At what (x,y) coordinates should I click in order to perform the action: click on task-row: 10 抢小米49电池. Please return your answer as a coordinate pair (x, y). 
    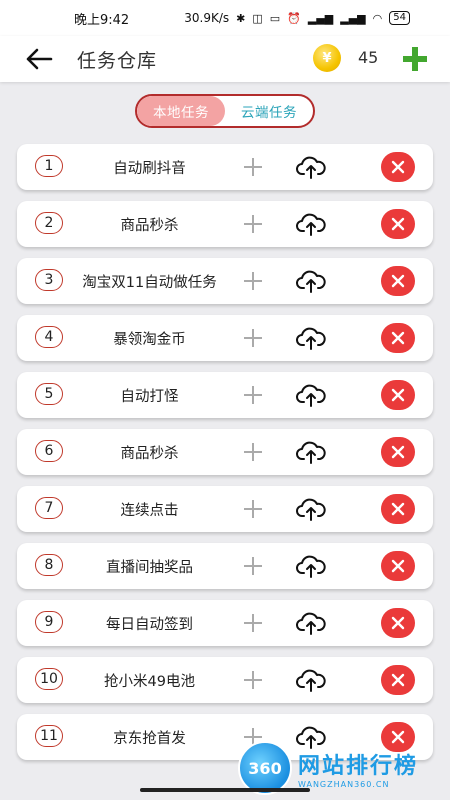
    Looking at the image, I should click on (225, 680).